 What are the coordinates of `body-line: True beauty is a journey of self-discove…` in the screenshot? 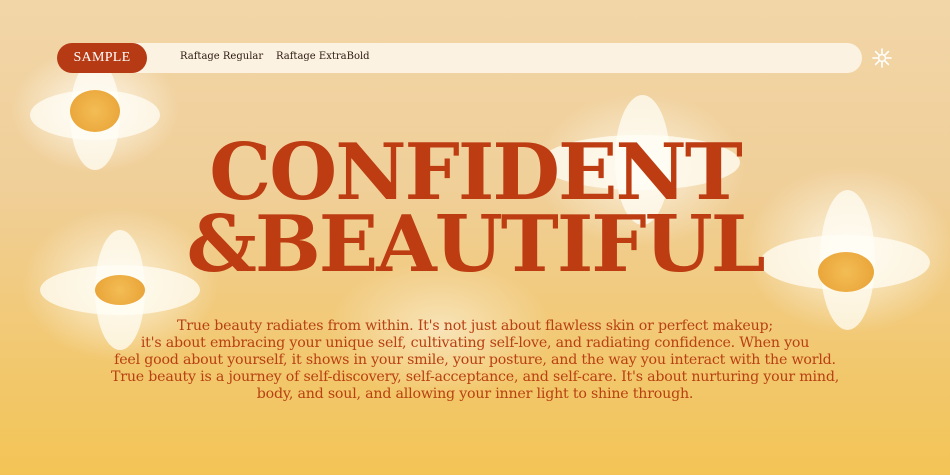 It's located at (475, 377).